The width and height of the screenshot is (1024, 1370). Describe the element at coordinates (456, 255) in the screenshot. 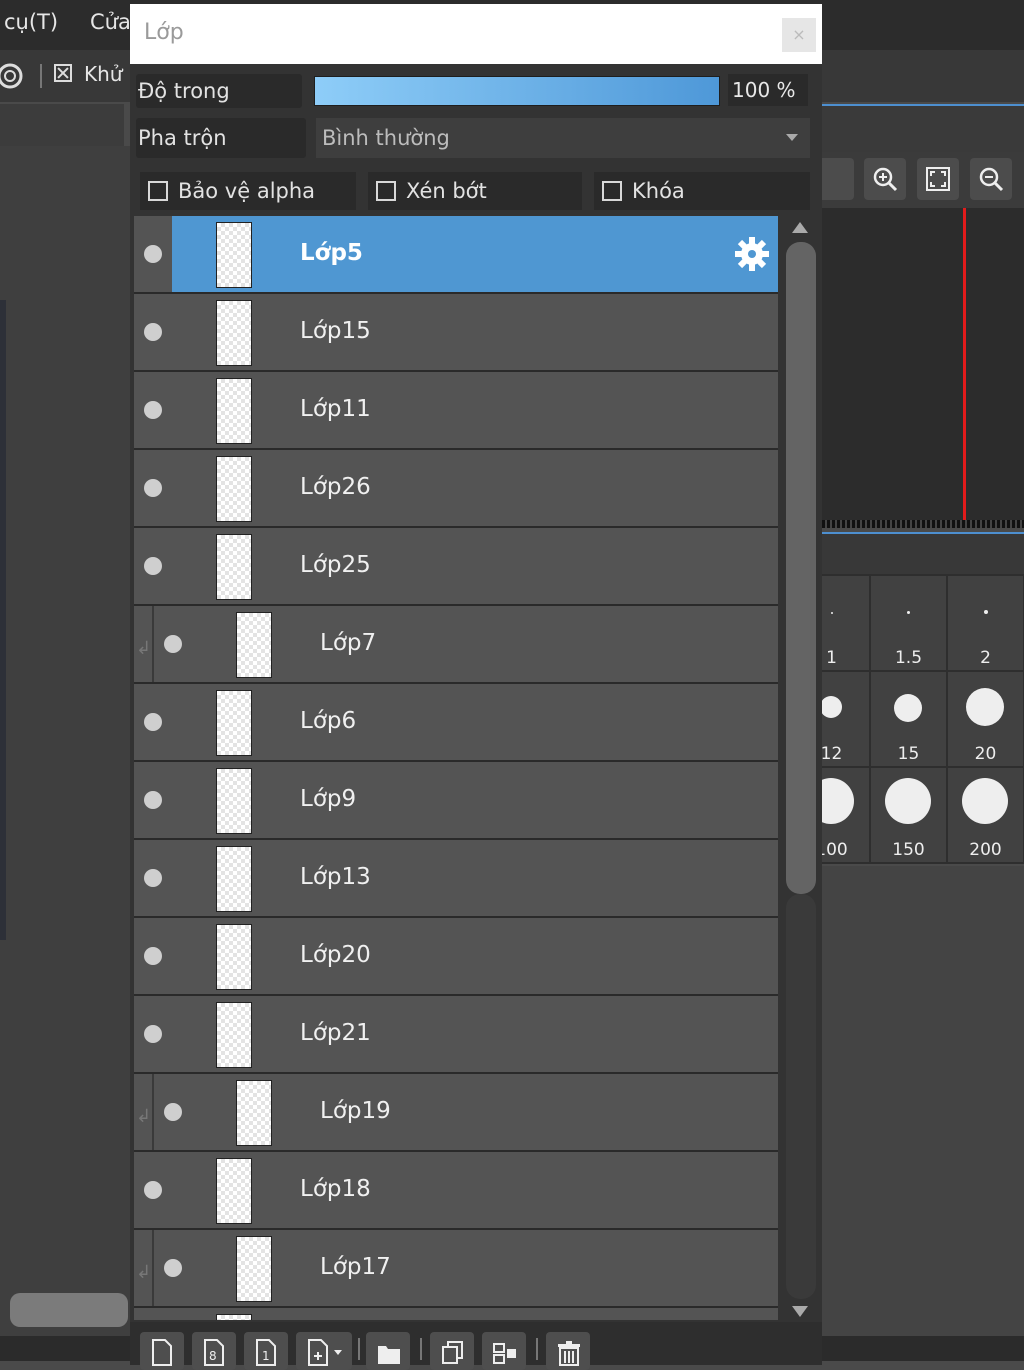

I see `layer-row: Lớp5` at that location.